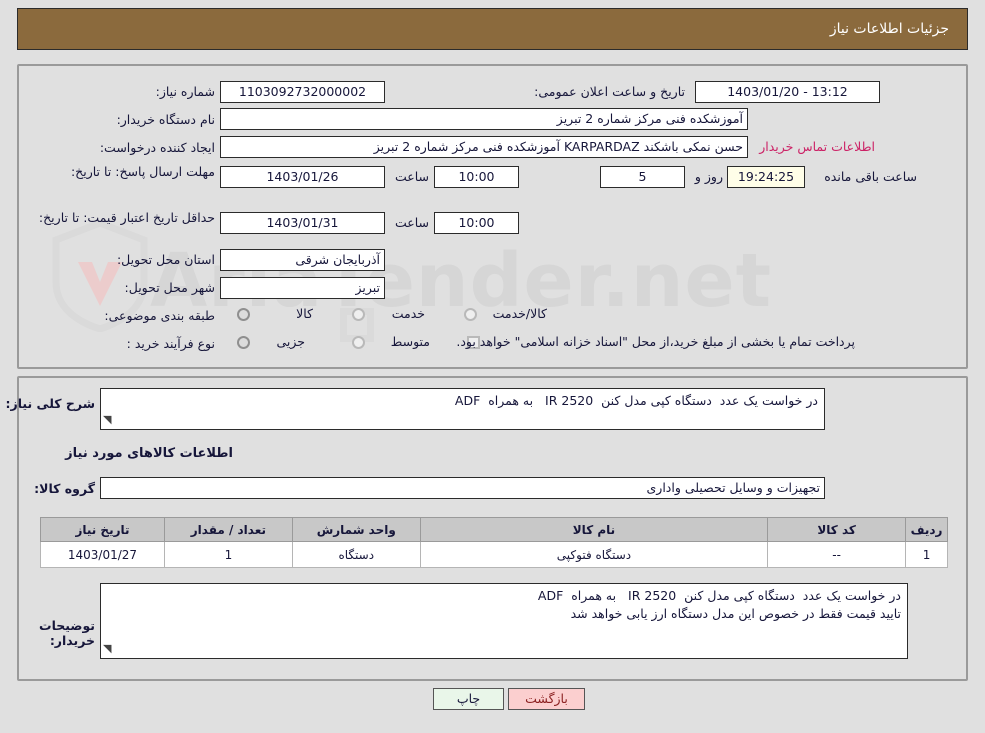  Describe the element at coordinates (290, 341) in the screenshot. I see `process-option-jozi: جزیی` at that location.